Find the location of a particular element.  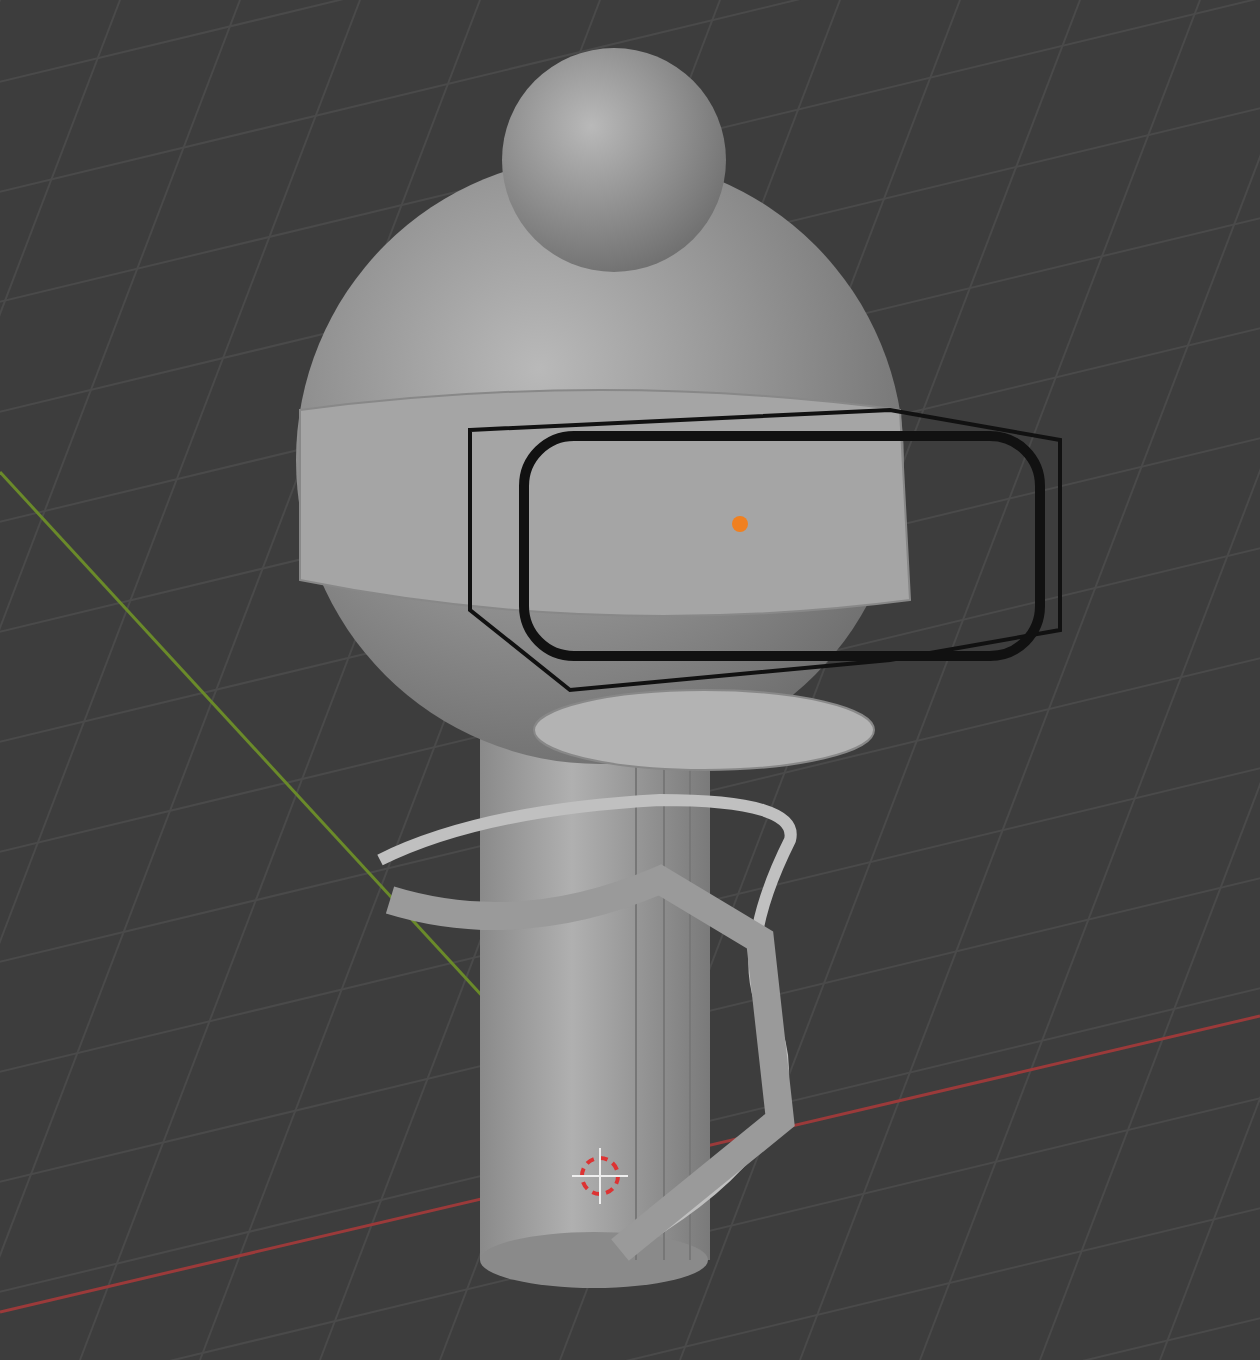

origin-point-icon is located at coordinates (740, 524).